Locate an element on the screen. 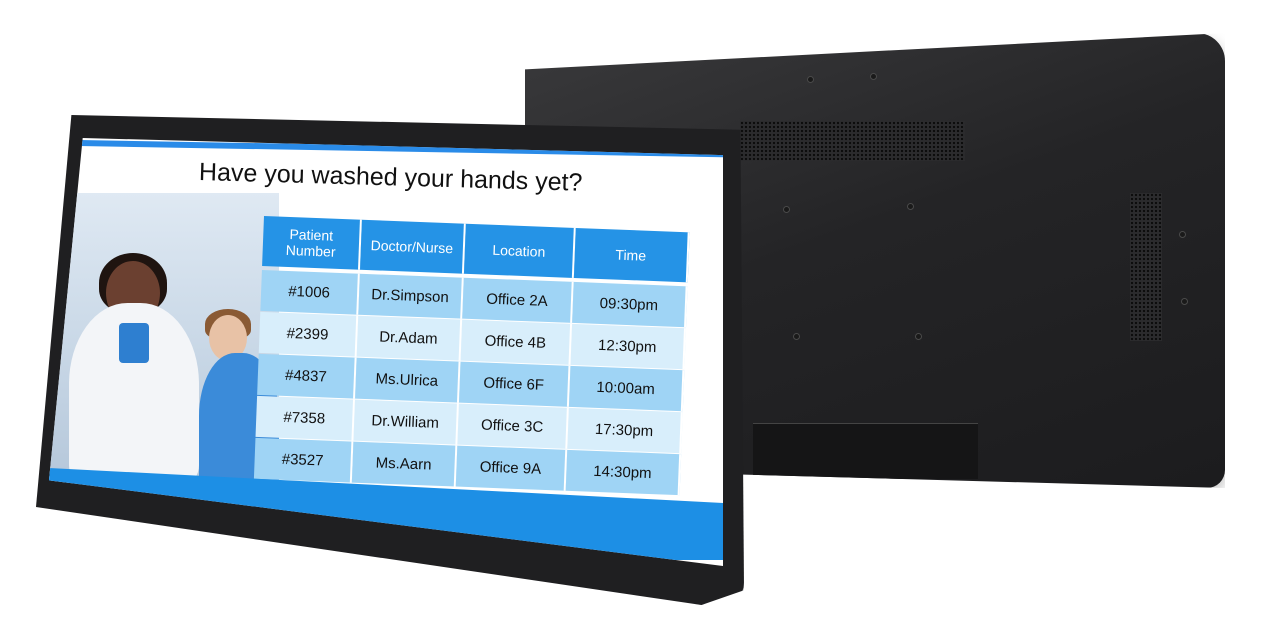 Image resolution: width=1280 pixels, height=626 pixels. time: 12:30pm is located at coordinates (628, 346).